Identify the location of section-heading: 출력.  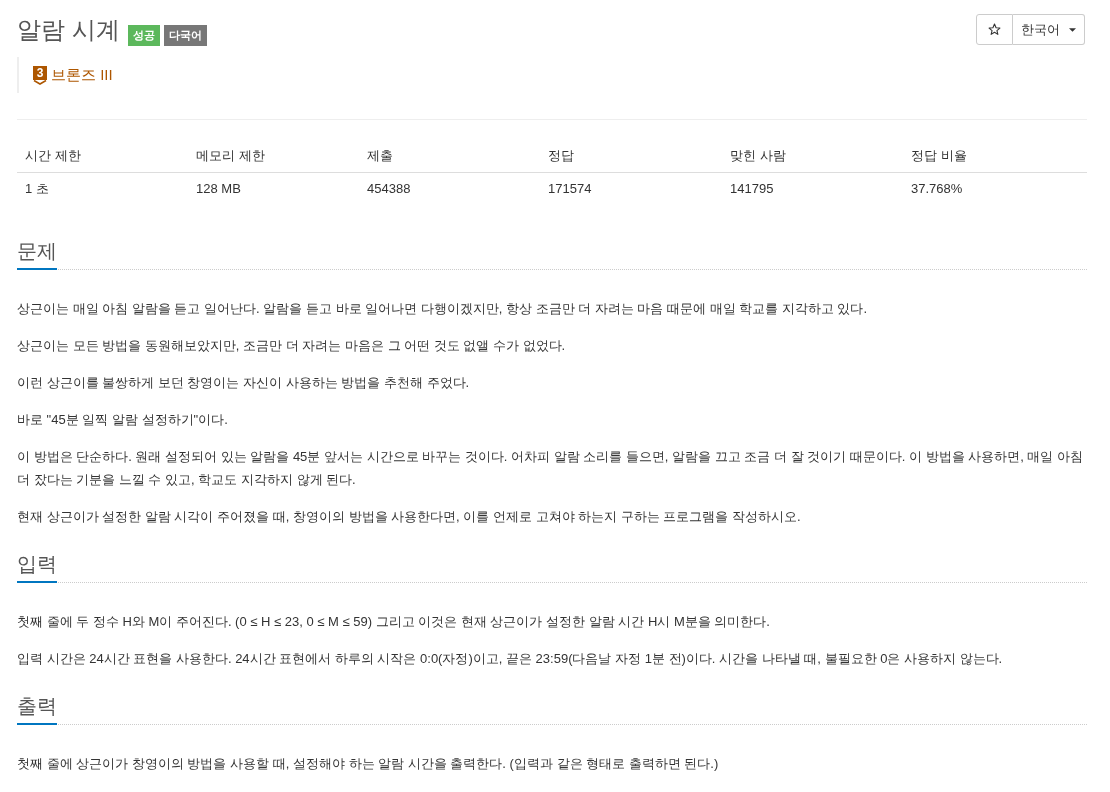
(37, 708).